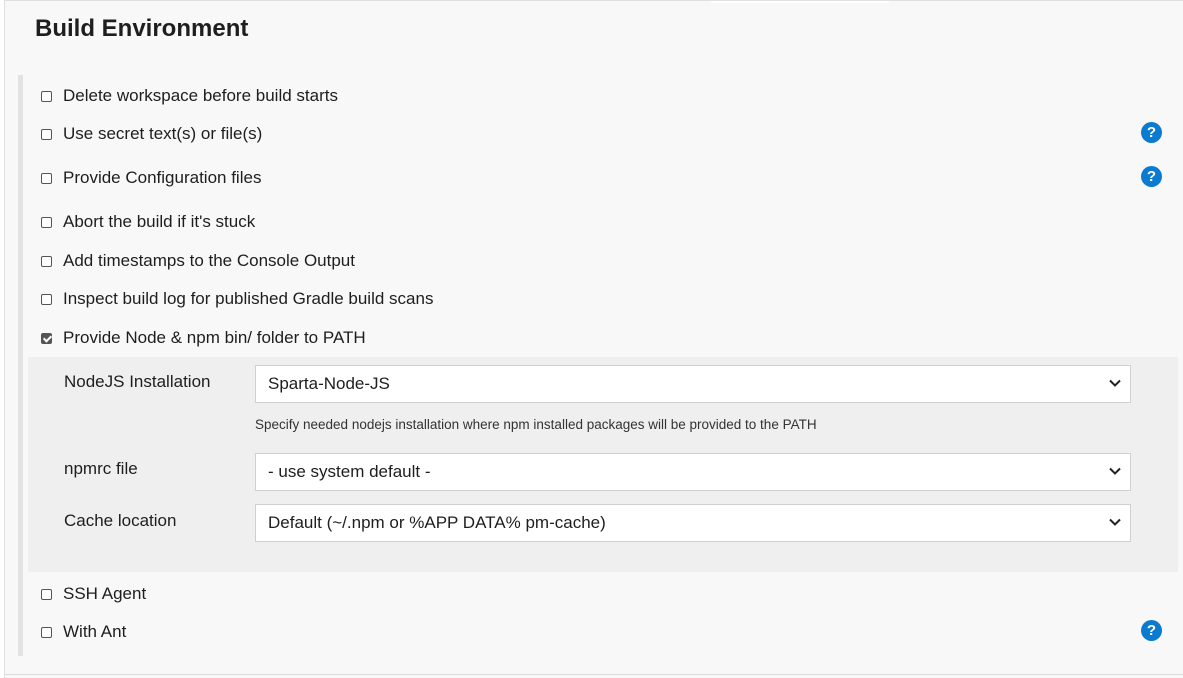  Describe the element at coordinates (209, 260) in the screenshot. I see `option-label: Add timestamps to the Console Output` at that location.